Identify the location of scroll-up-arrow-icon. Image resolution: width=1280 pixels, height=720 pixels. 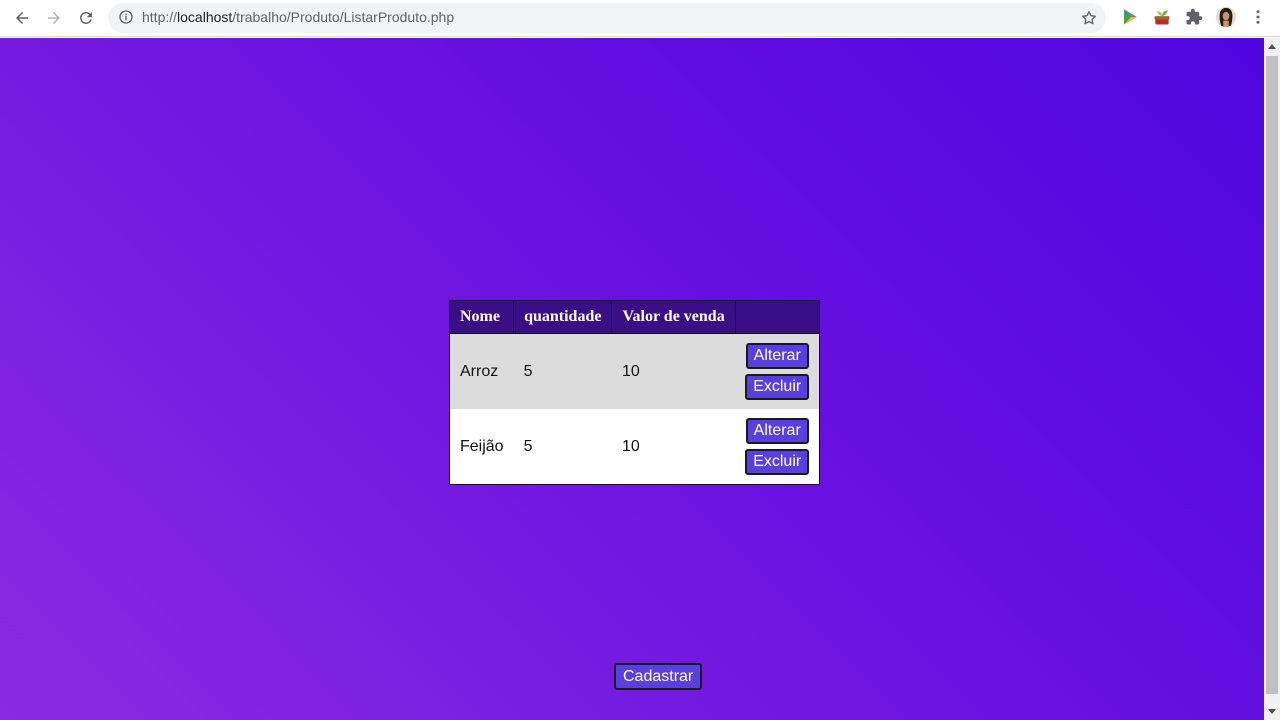
(1272, 46).